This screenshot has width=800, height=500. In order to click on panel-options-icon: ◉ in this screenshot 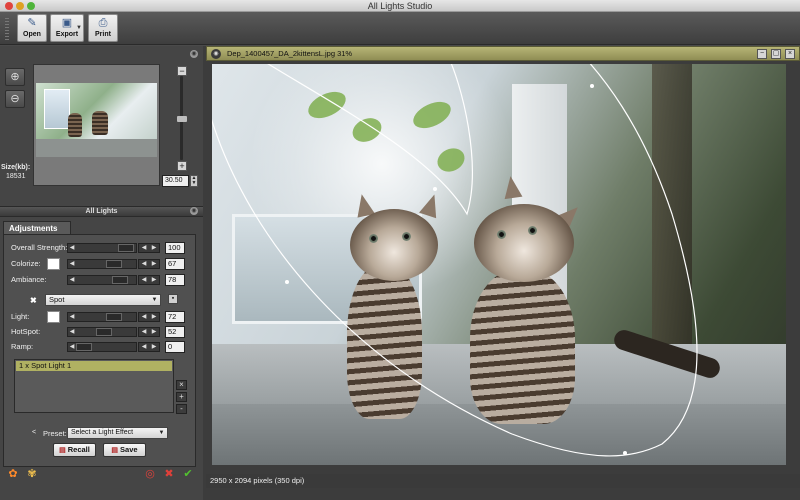, I will do `click(194, 54)`.